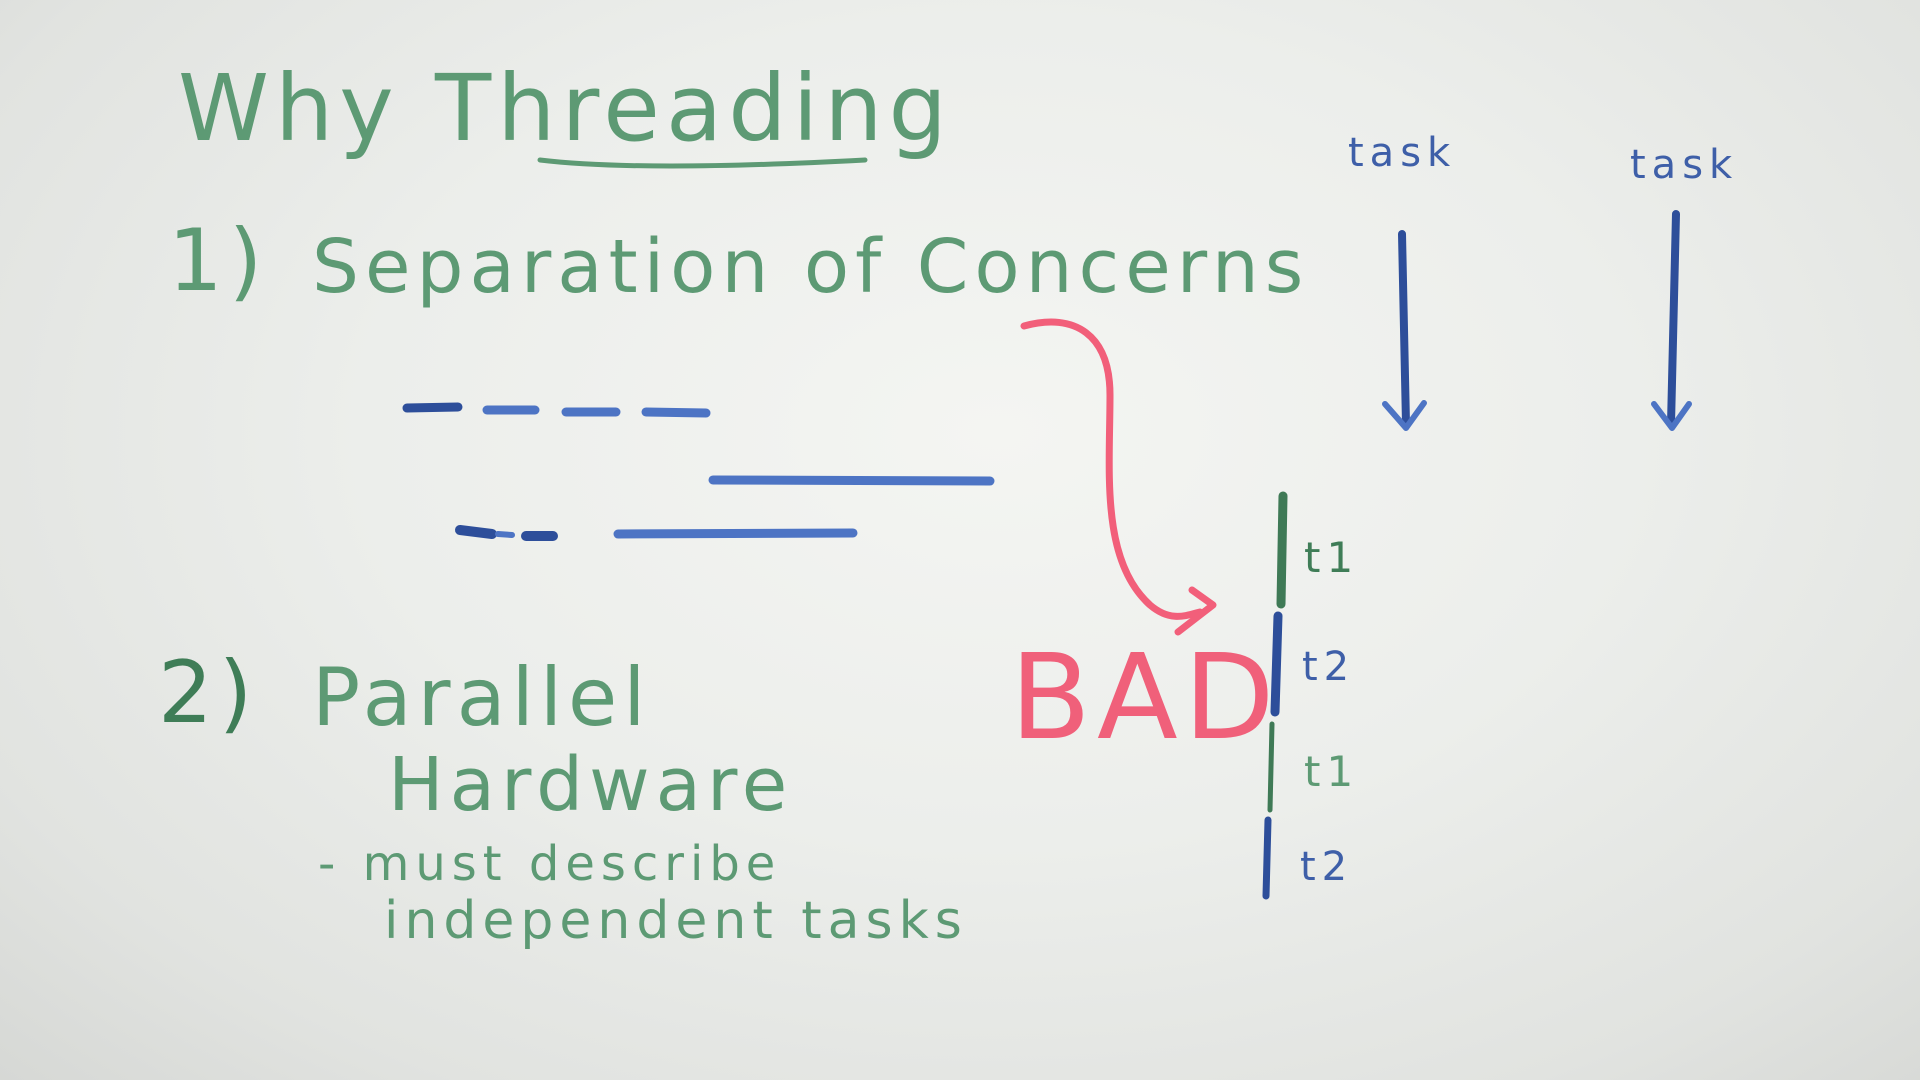  I want to click on mixed-timeline, so click(656, 533).